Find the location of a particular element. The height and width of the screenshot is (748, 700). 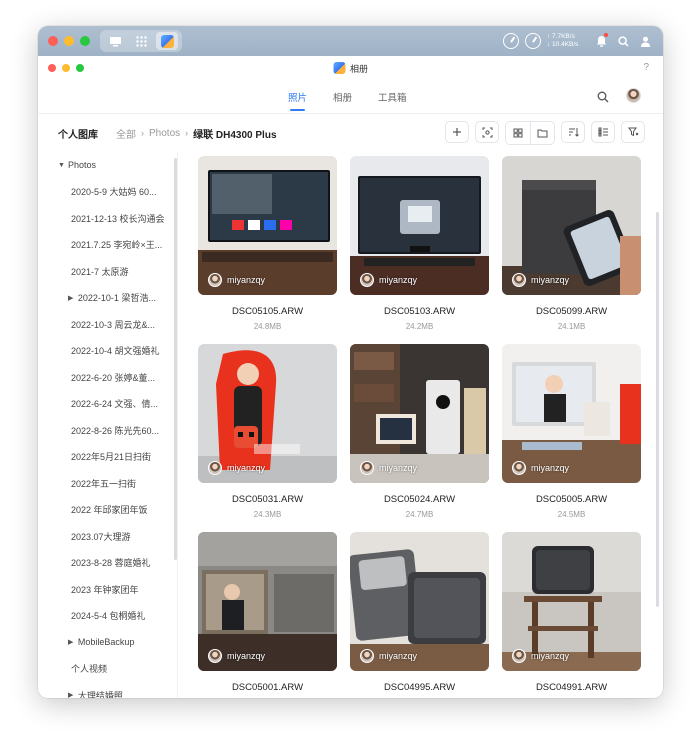

breadcrumb-item: 全部 is located at coordinates (126, 133).